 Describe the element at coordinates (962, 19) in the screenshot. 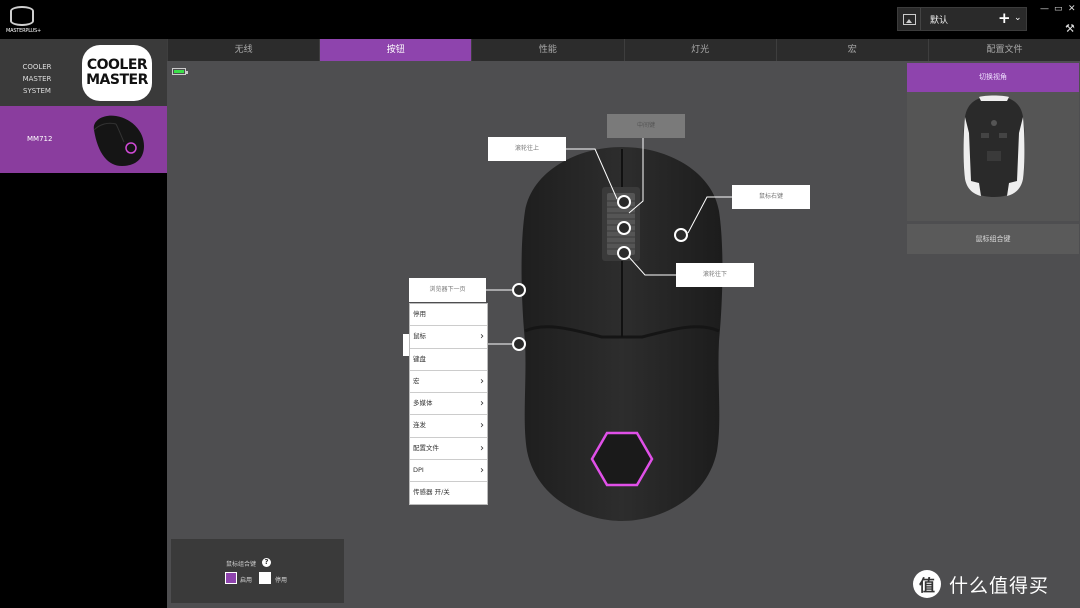

I see `profile-selector: 默认 + ⌄` at that location.